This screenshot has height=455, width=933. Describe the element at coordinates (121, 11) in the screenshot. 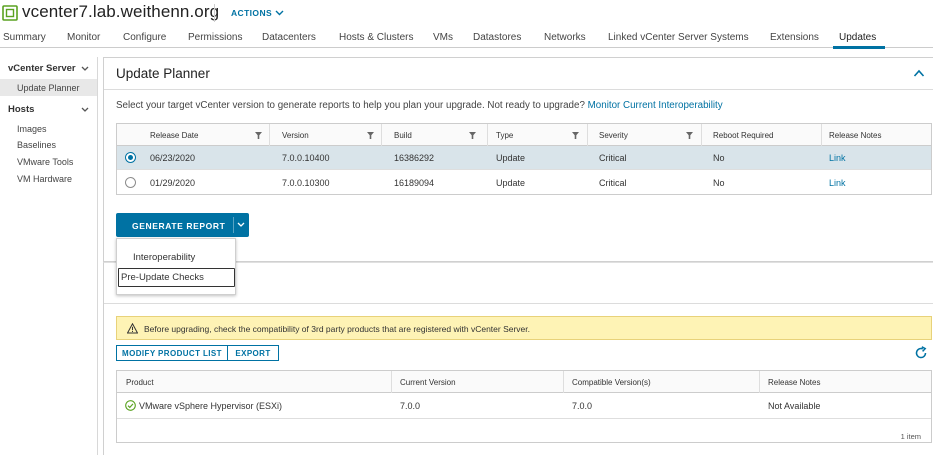

I see `host-title: vcenter7.lab.weithenn.org` at that location.